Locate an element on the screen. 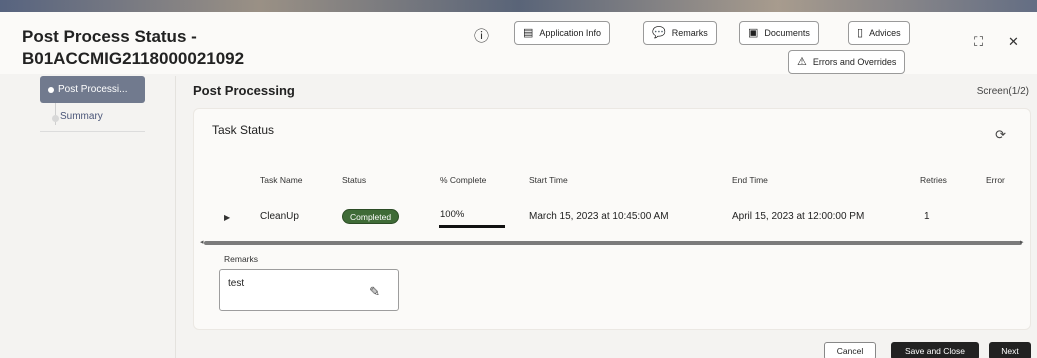 This screenshot has height=358, width=1037. col-header-status: Status is located at coordinates (354, 180).